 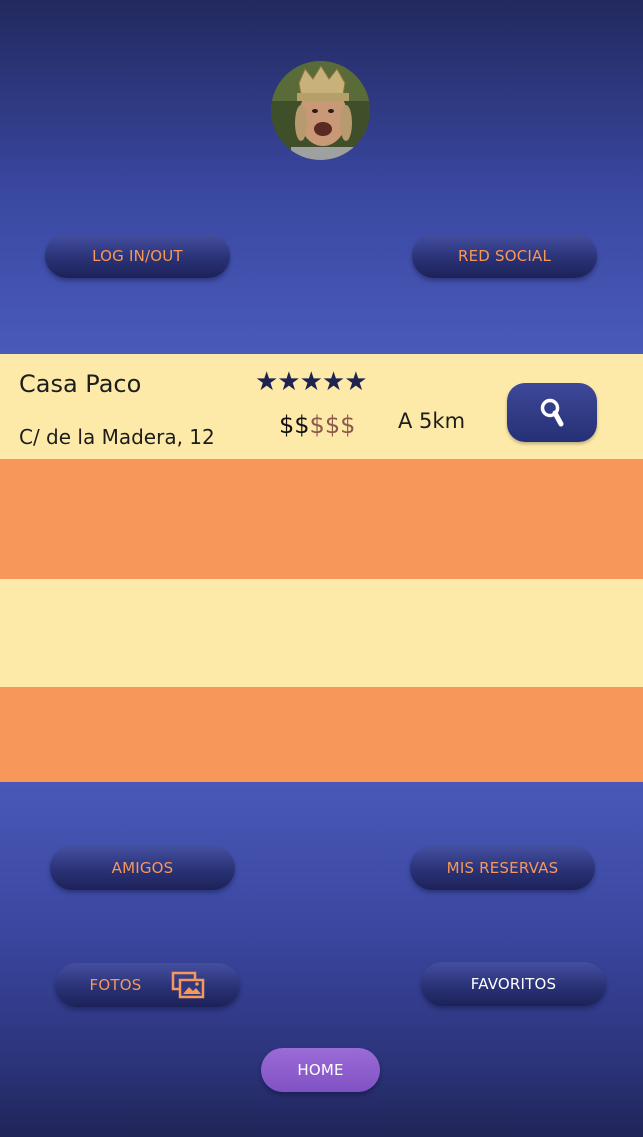 What do you see at coordinates (117, 437) in the screenshot?
I see `listing-address: C/ de la Madera, 12` at bounding box center [117, 437].